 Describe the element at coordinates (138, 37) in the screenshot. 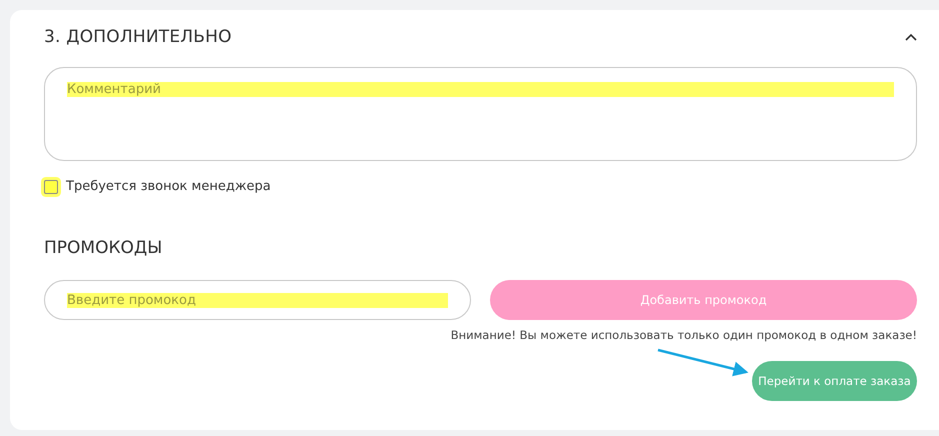

I see `section-title: 3. ДОПОЛНИТЕЛЬНО` at that location.